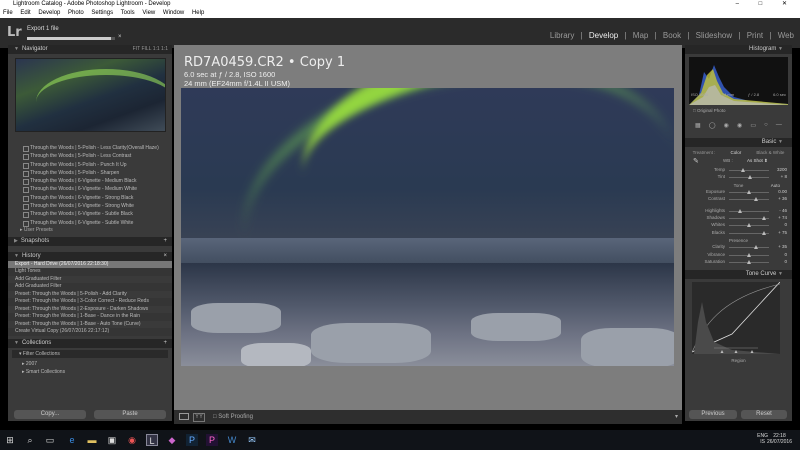 The height and width of the screenshot is (450, 800). What do you see at coordinates (739, 125) in the screenshot?
I see `redeye-tool-icon: ◉` at bounding box center [739, 125].